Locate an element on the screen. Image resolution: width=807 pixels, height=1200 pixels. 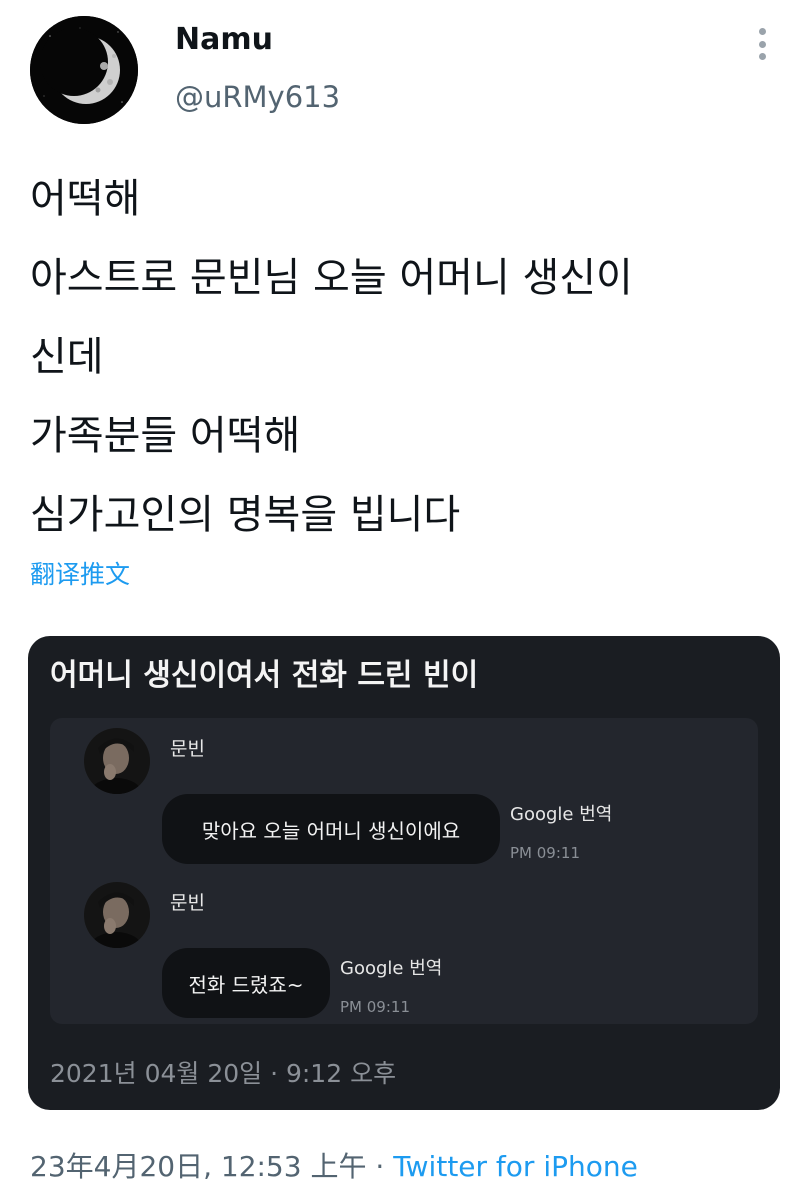
tweet-timestamp: 23年4月20日, 12:53 上午 is located at coordinates (198, 1166).